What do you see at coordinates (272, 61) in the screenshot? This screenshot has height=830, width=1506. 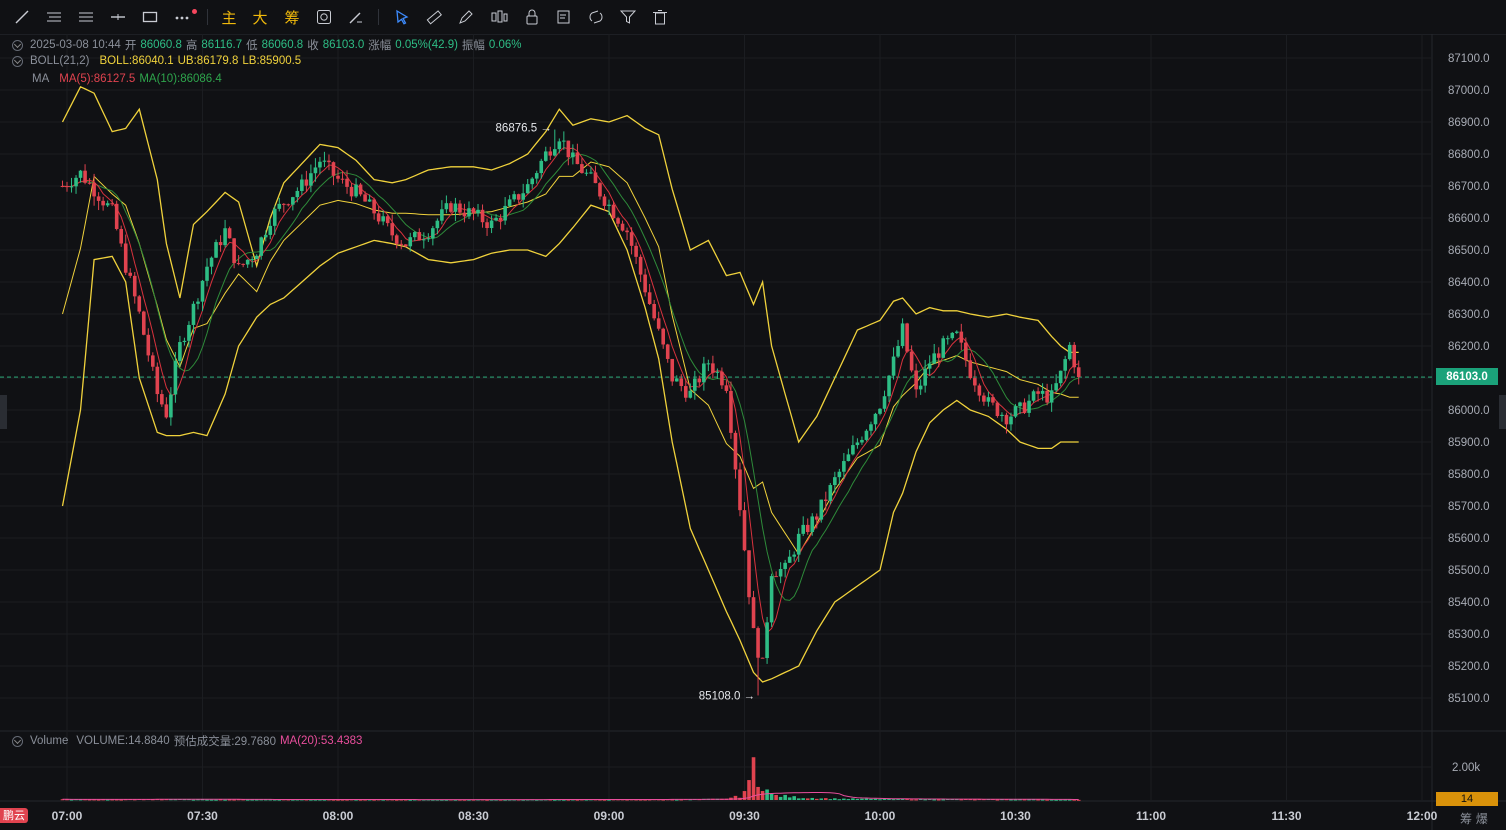 I see `boll-lb: LB:85900.5` at bounding box center [272, 61].